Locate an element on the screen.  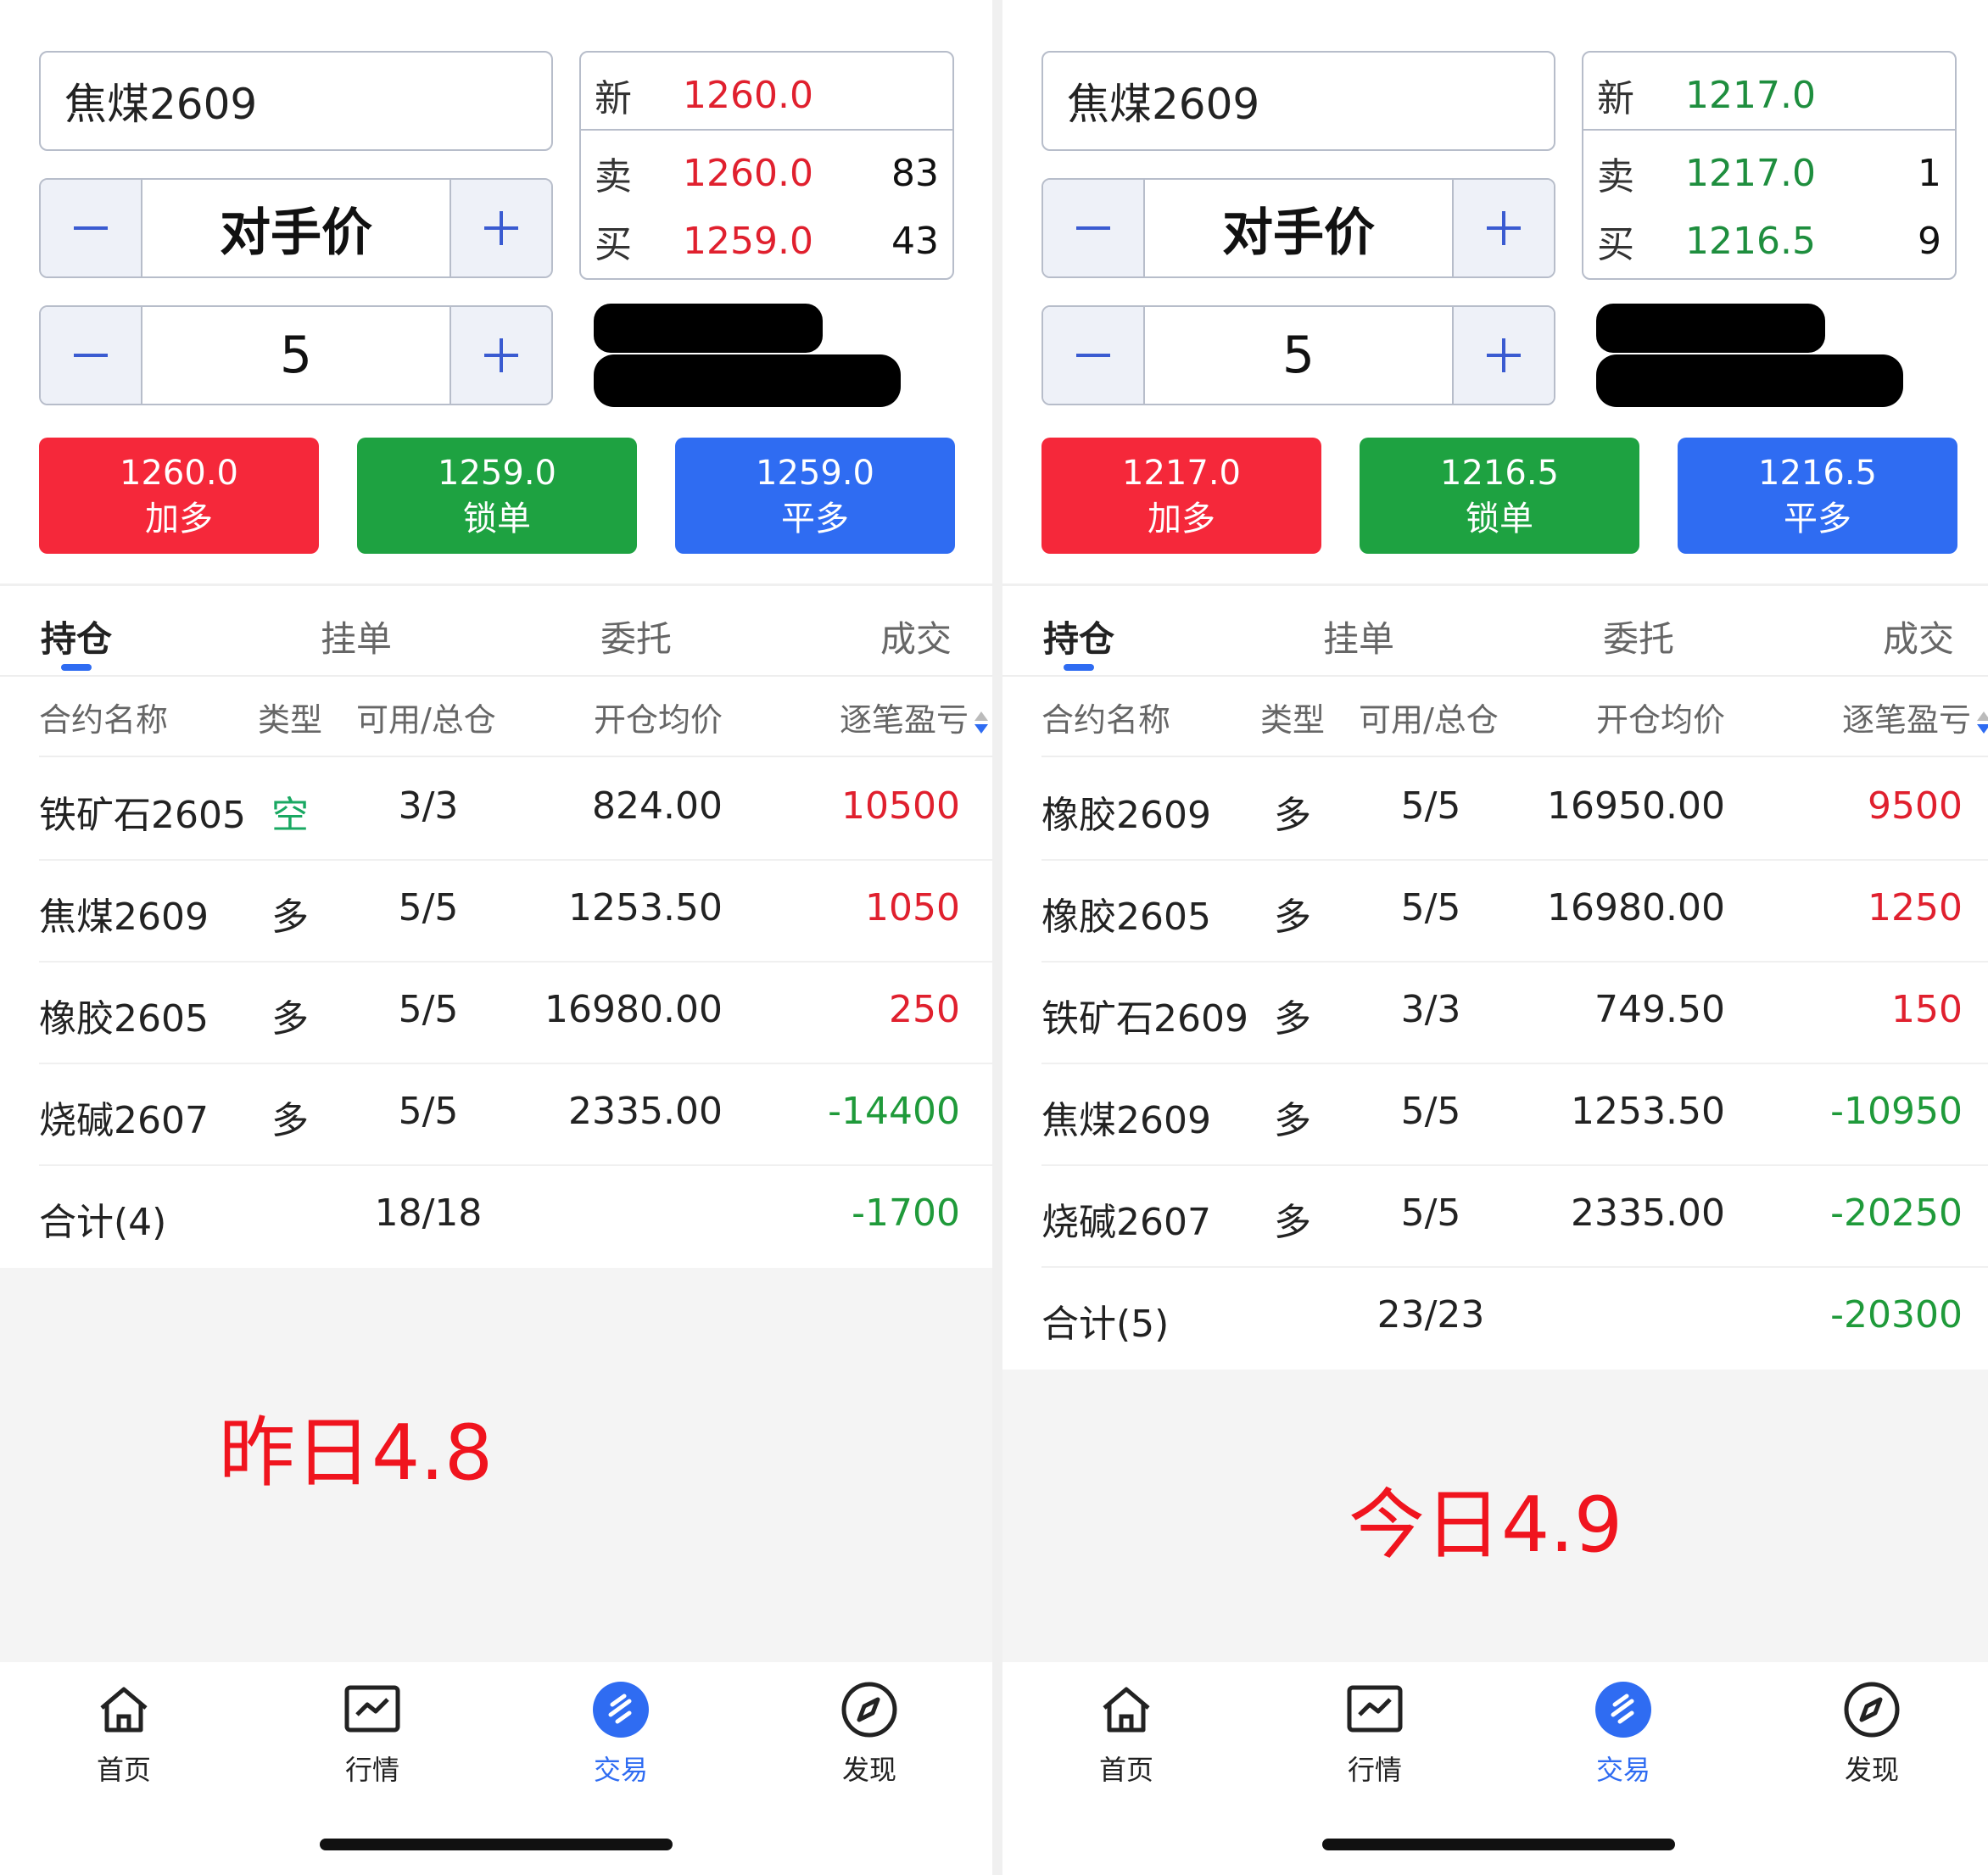
quote-ask-volume: 1 is located at coordinates (1929, 173).